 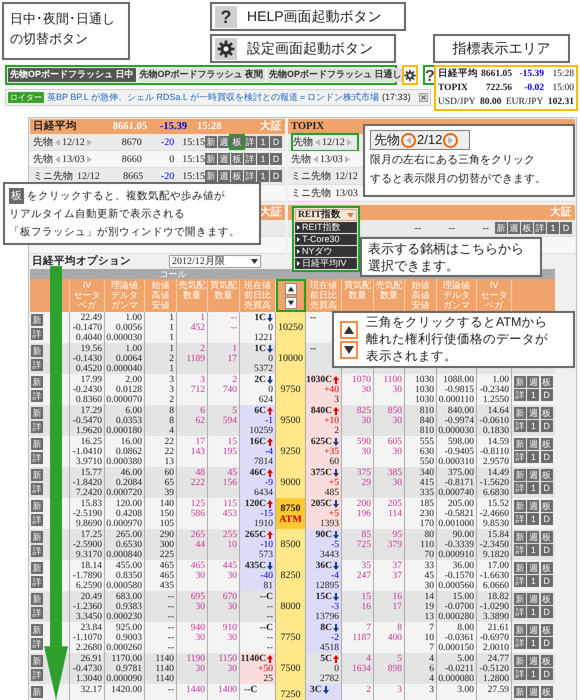 I want to click on scroll-down-button, so click(x=291, y=302).